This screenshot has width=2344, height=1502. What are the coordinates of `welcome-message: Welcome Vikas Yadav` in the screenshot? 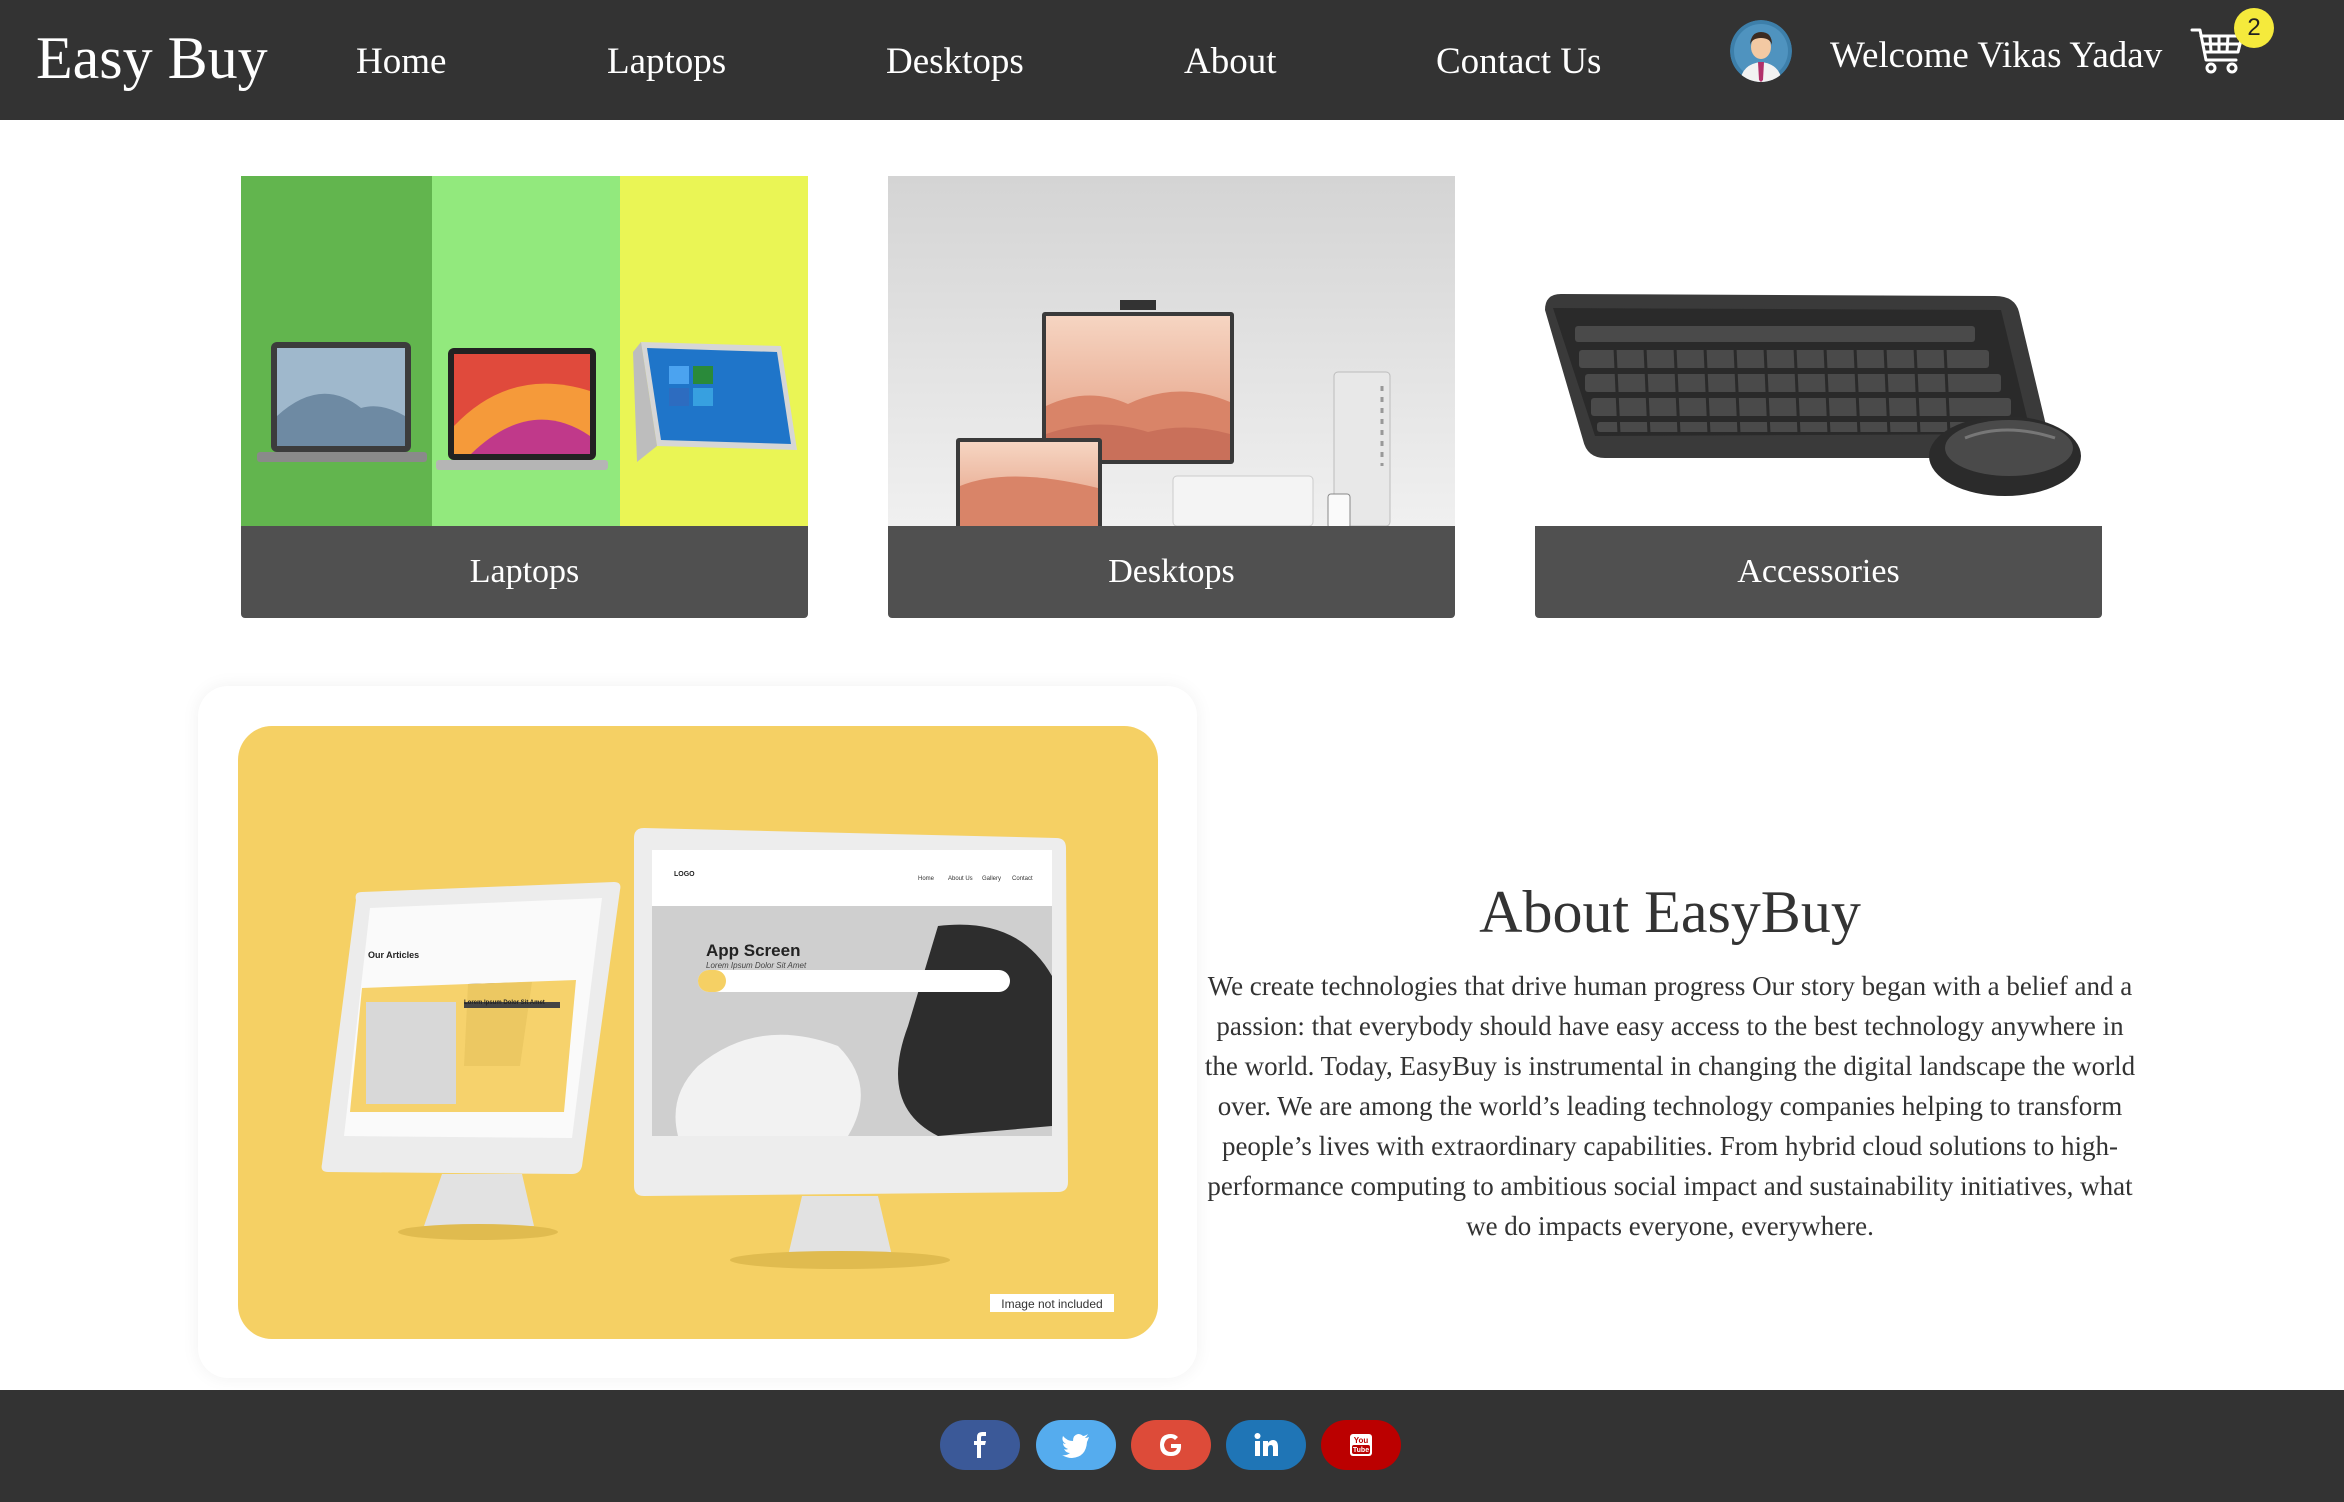 It's located at (1996, 55).